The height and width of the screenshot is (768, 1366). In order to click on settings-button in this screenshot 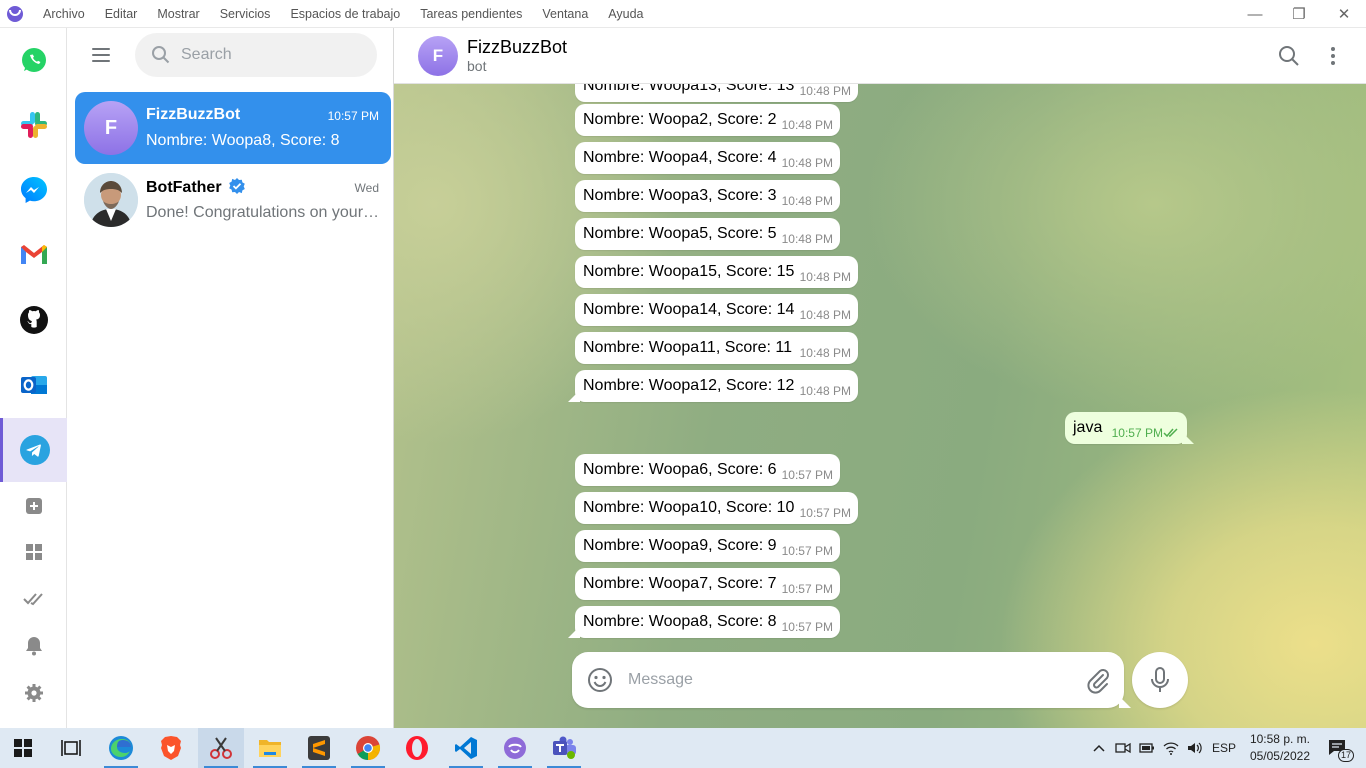, I will do `click(33, 693)`.